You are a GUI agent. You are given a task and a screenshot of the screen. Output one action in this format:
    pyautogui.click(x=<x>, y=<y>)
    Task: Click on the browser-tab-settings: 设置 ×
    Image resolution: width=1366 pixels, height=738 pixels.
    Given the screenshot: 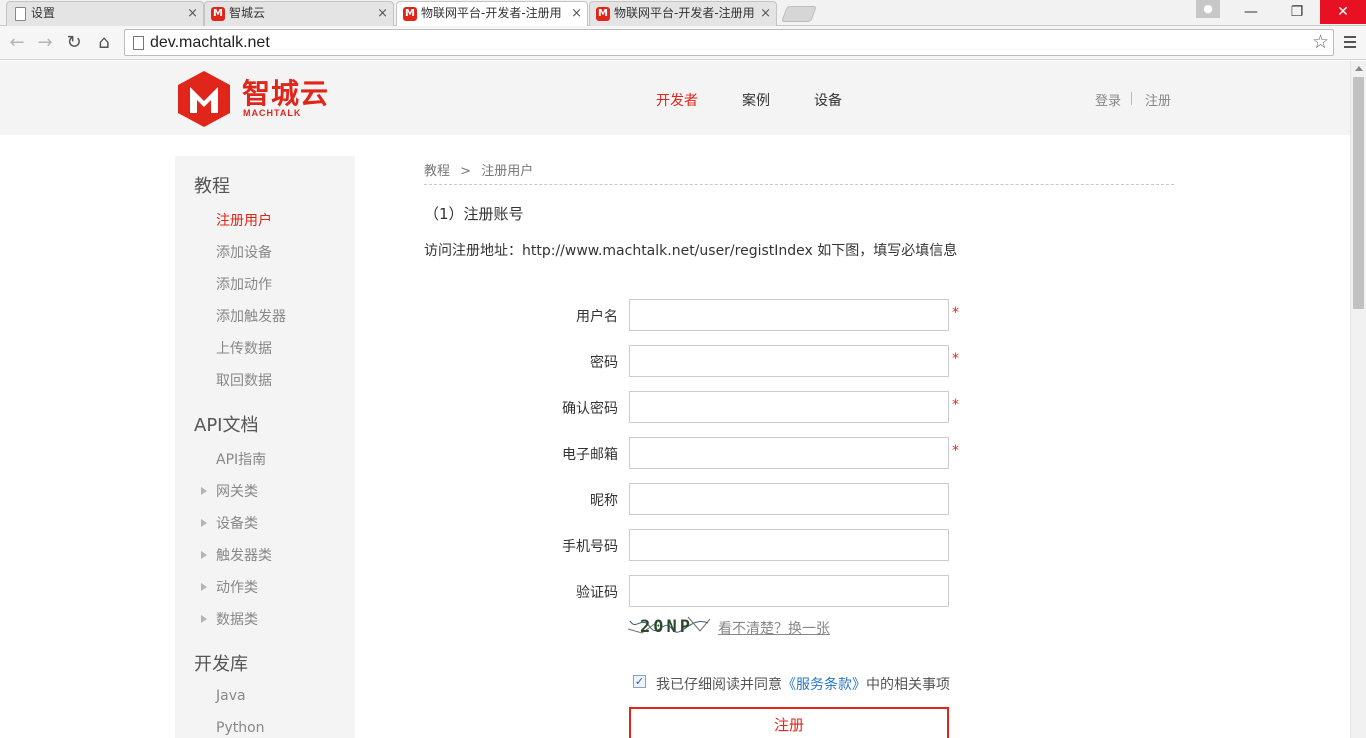 What is the action you would take?
    pyautogui.click(x=105, y=13)
    